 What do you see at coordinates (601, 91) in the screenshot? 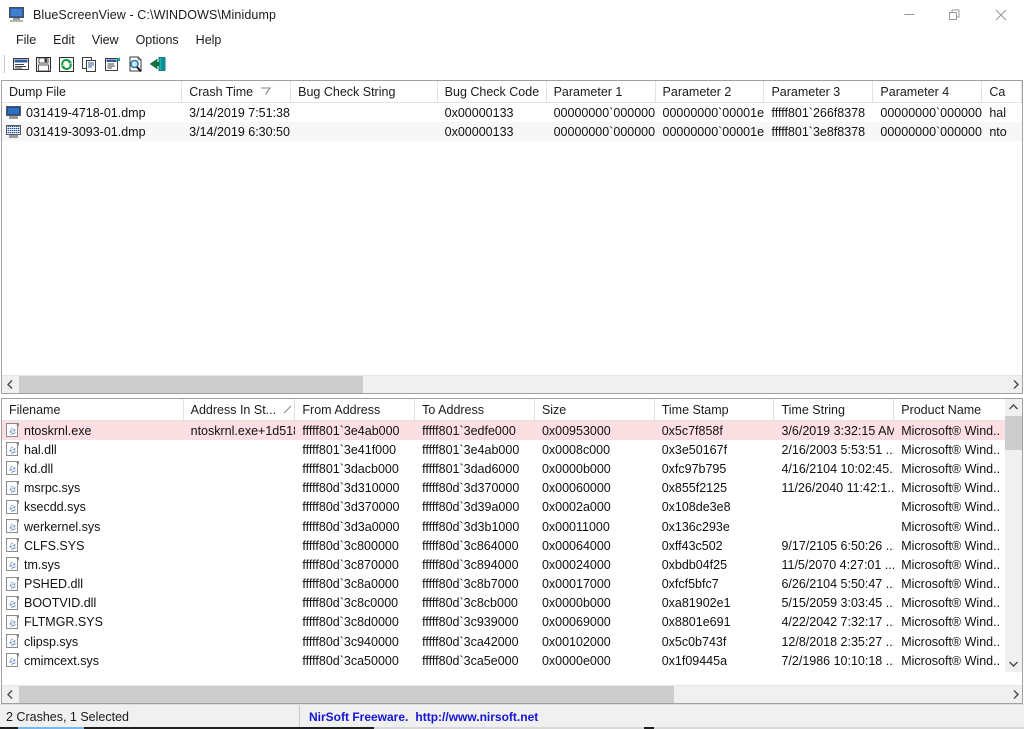
I see `header-parameter-1: Parameter 1` at bounding box center [601, 91].